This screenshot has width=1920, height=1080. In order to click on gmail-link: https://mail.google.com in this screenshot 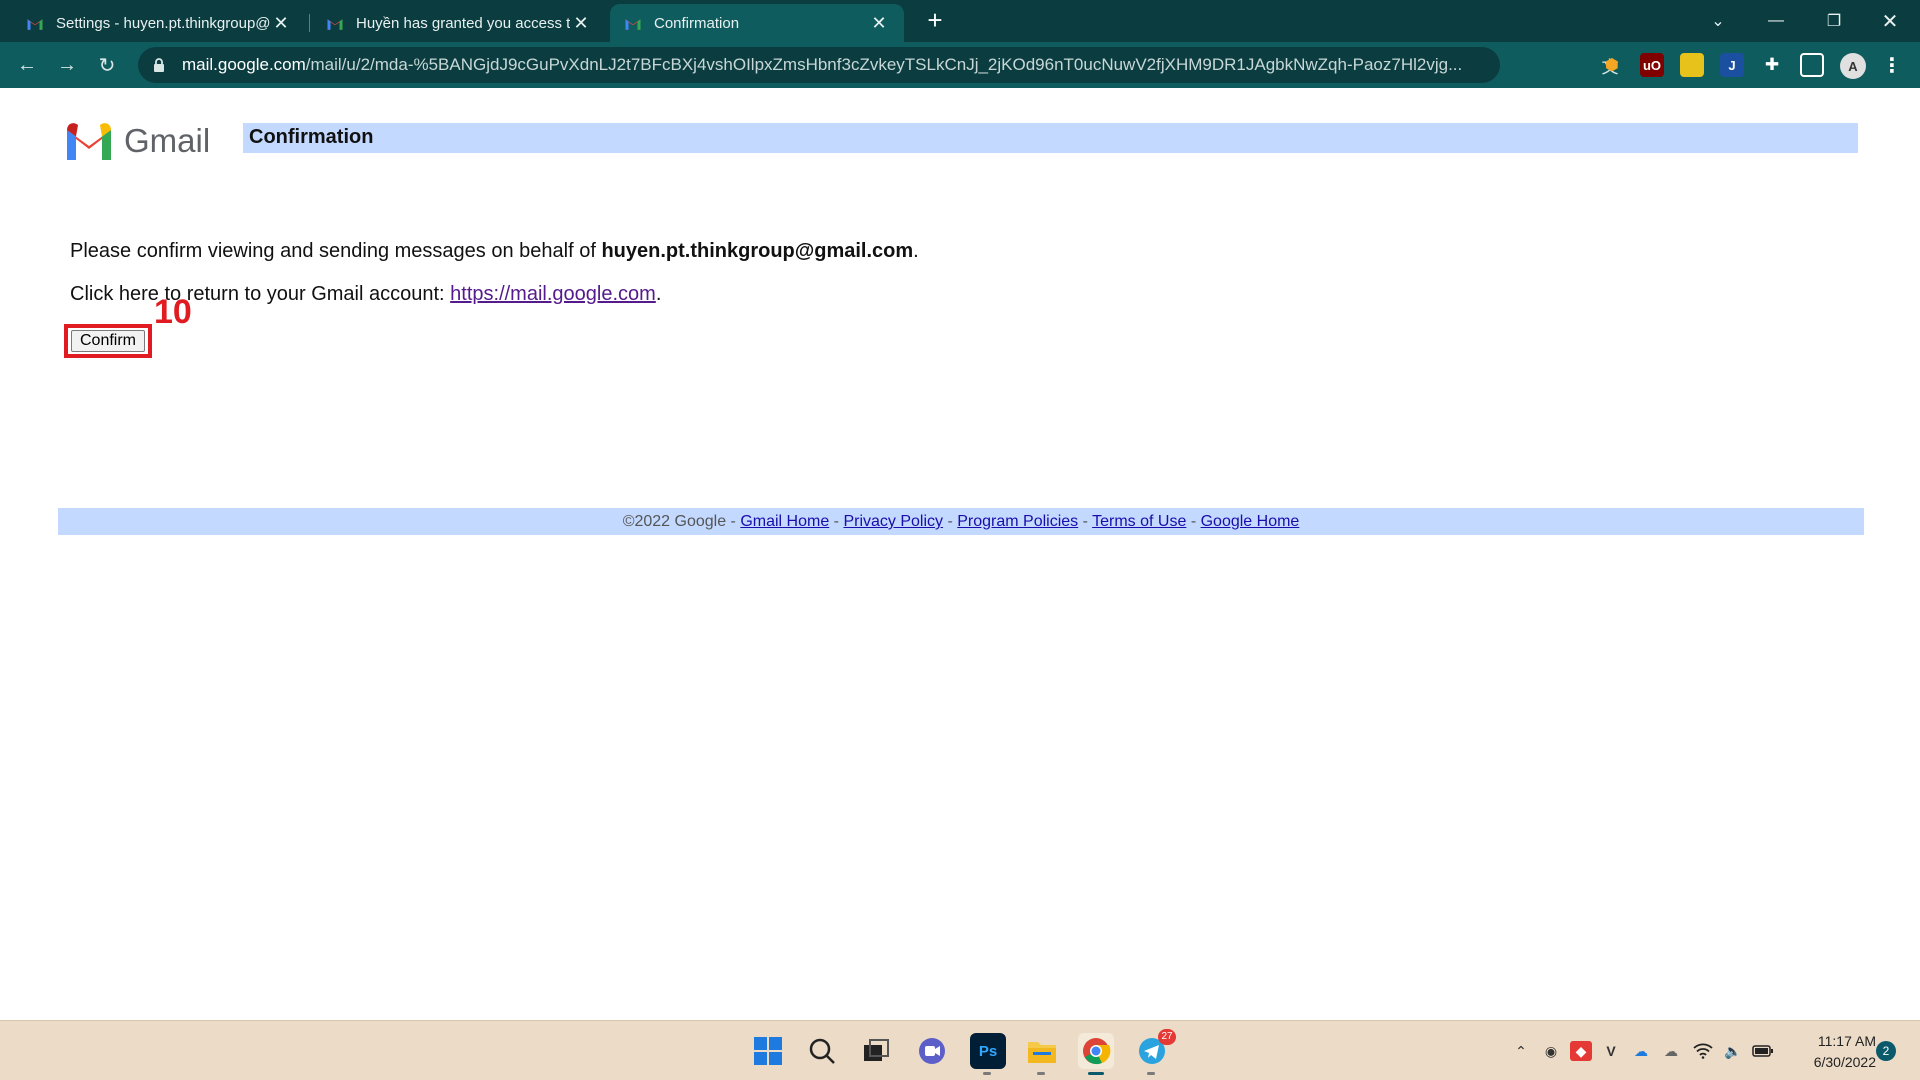, I will do `click(553, 294)`.